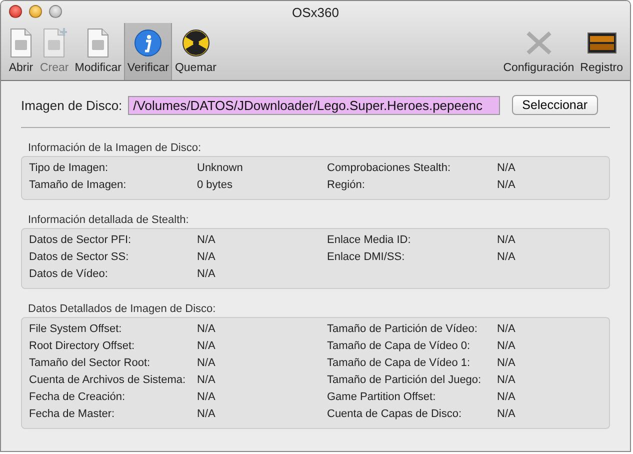 This screenshot has height=454, width=633. What do you see at coordinates (148, 43) in the screenshot?
I see `info-icon` at bounding box center [148, 43].